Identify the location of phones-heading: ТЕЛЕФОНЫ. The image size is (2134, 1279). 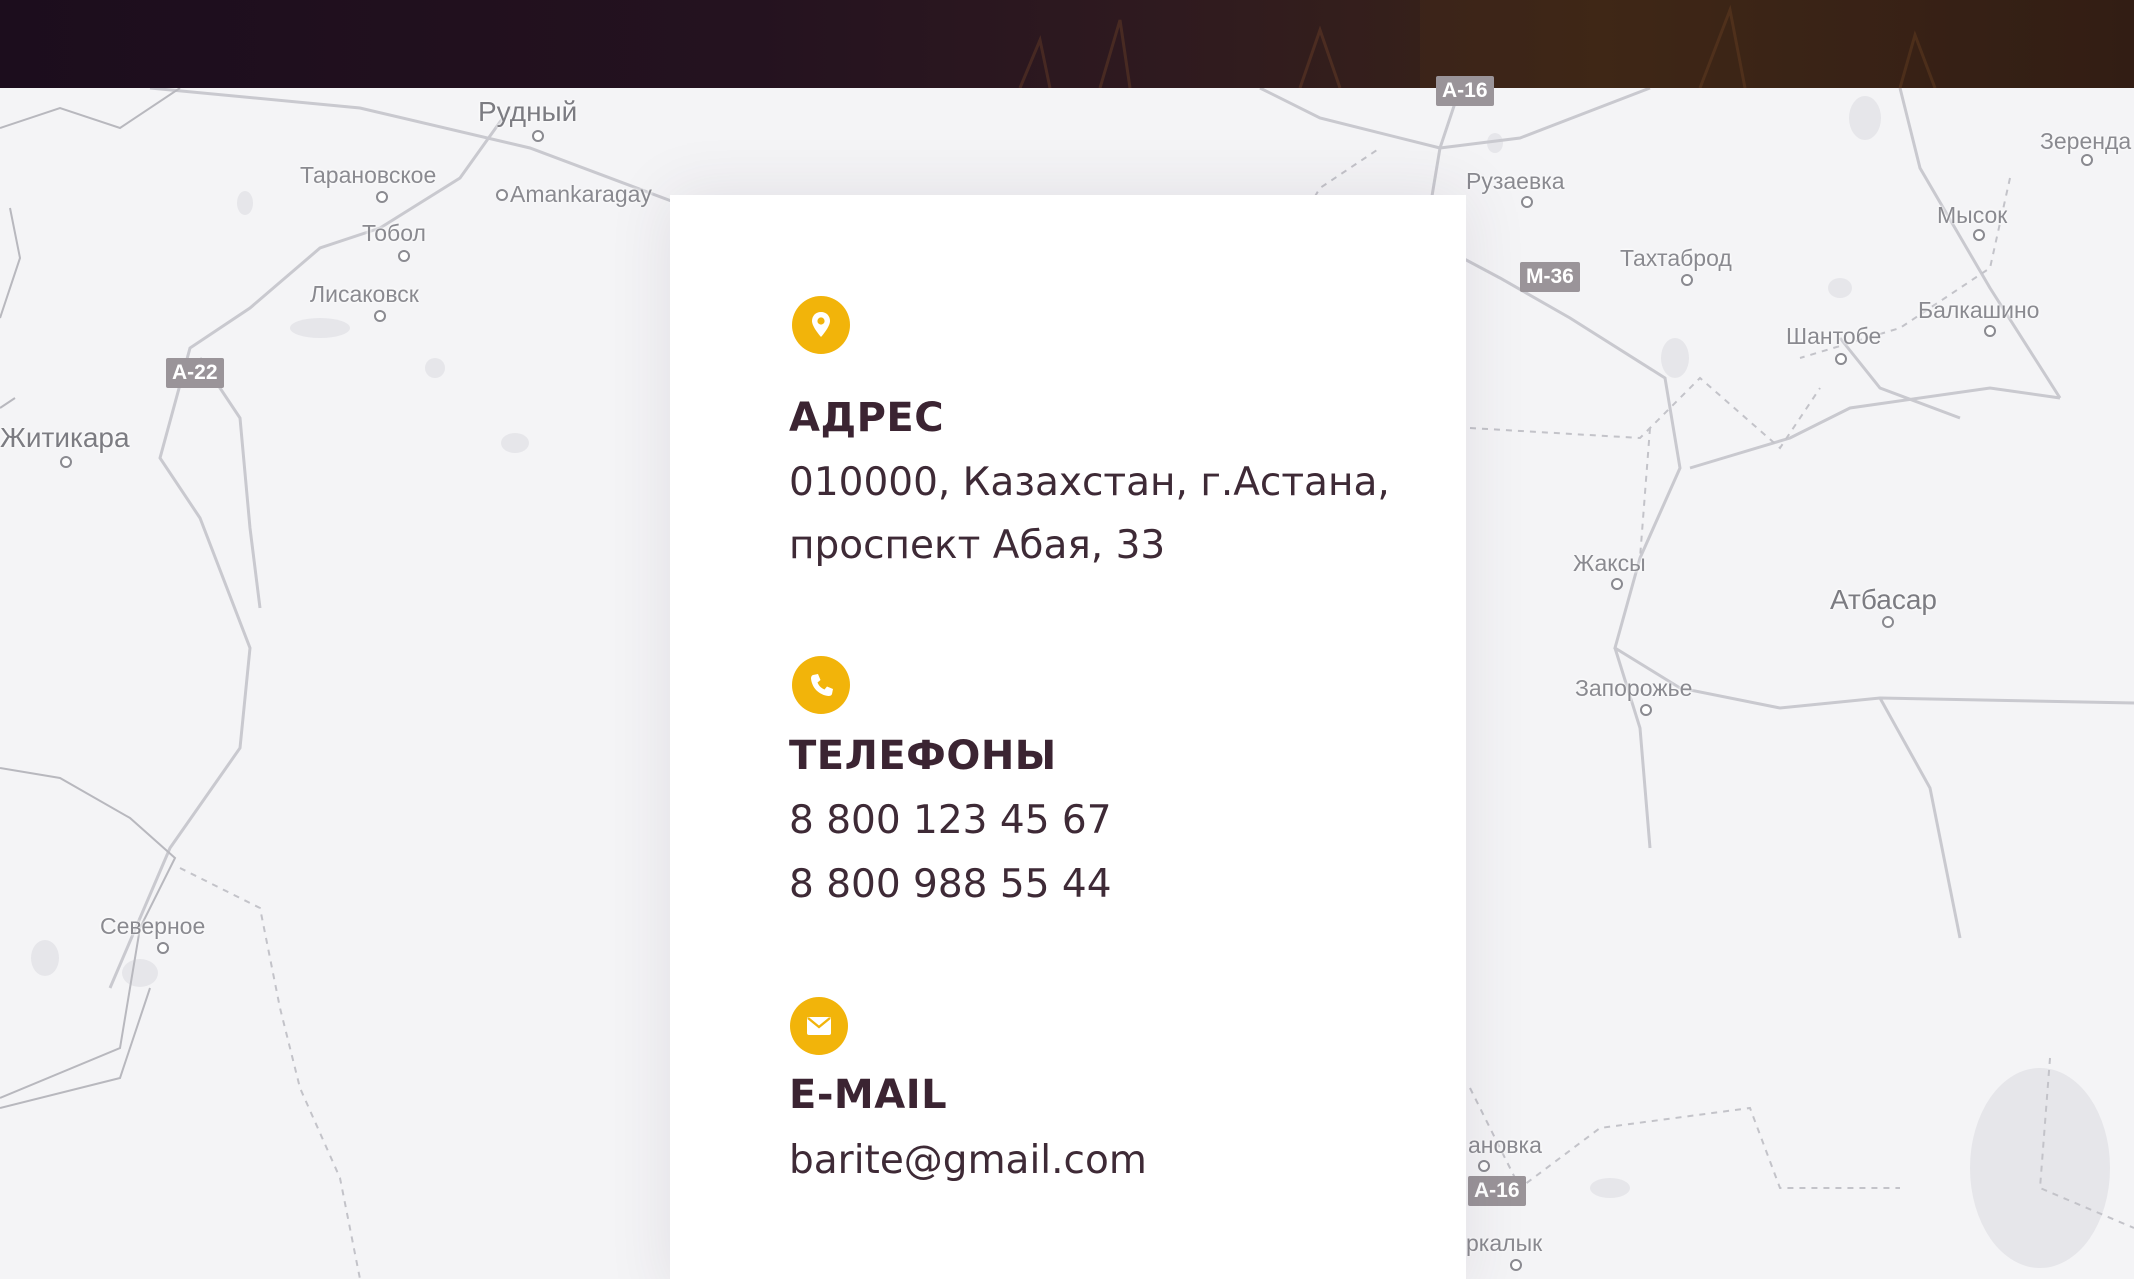
(923, 756).